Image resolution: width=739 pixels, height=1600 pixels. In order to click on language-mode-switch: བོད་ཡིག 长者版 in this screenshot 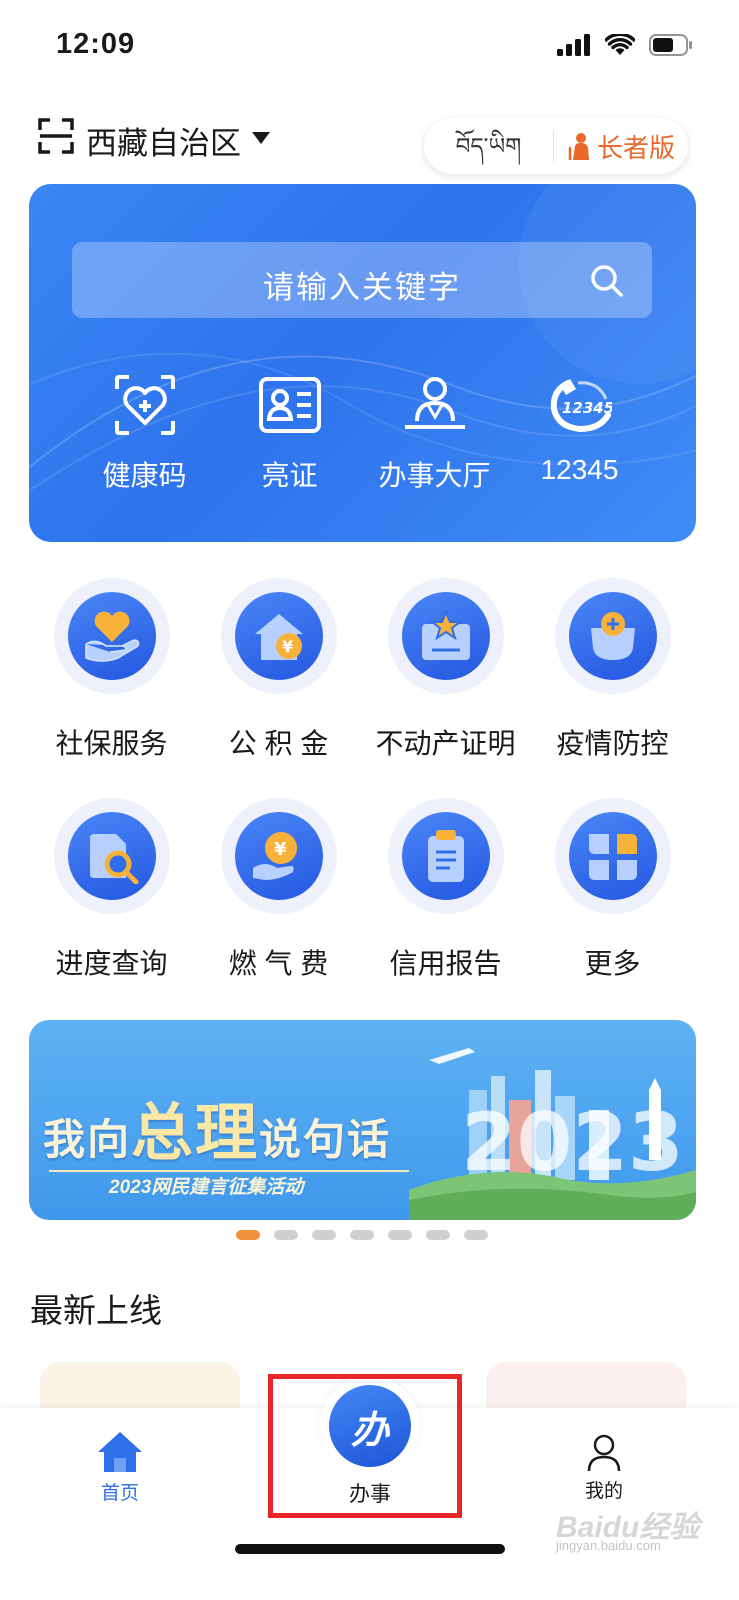, I will do `click(556, 146)`.